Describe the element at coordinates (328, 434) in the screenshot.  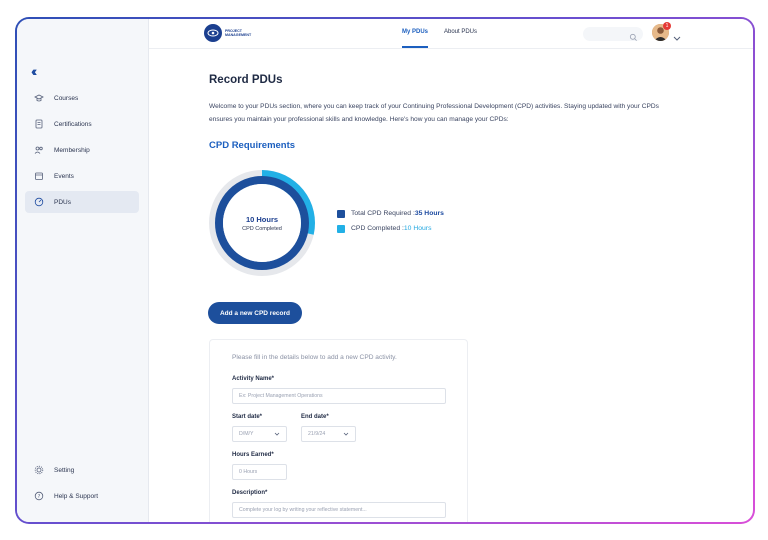
I see `end-date-select: 21/9/24` at that location.